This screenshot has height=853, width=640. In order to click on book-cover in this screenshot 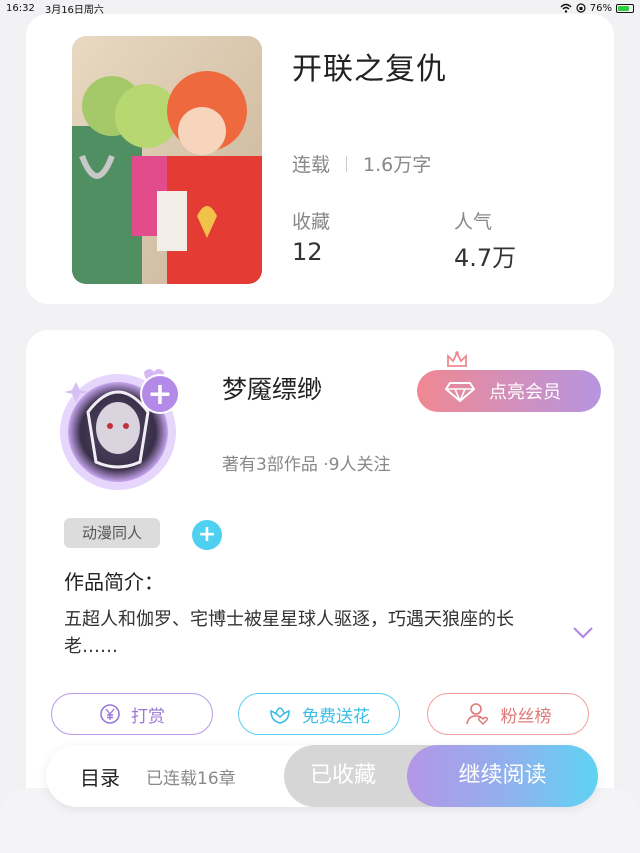, I will do `click(167, 160)`.